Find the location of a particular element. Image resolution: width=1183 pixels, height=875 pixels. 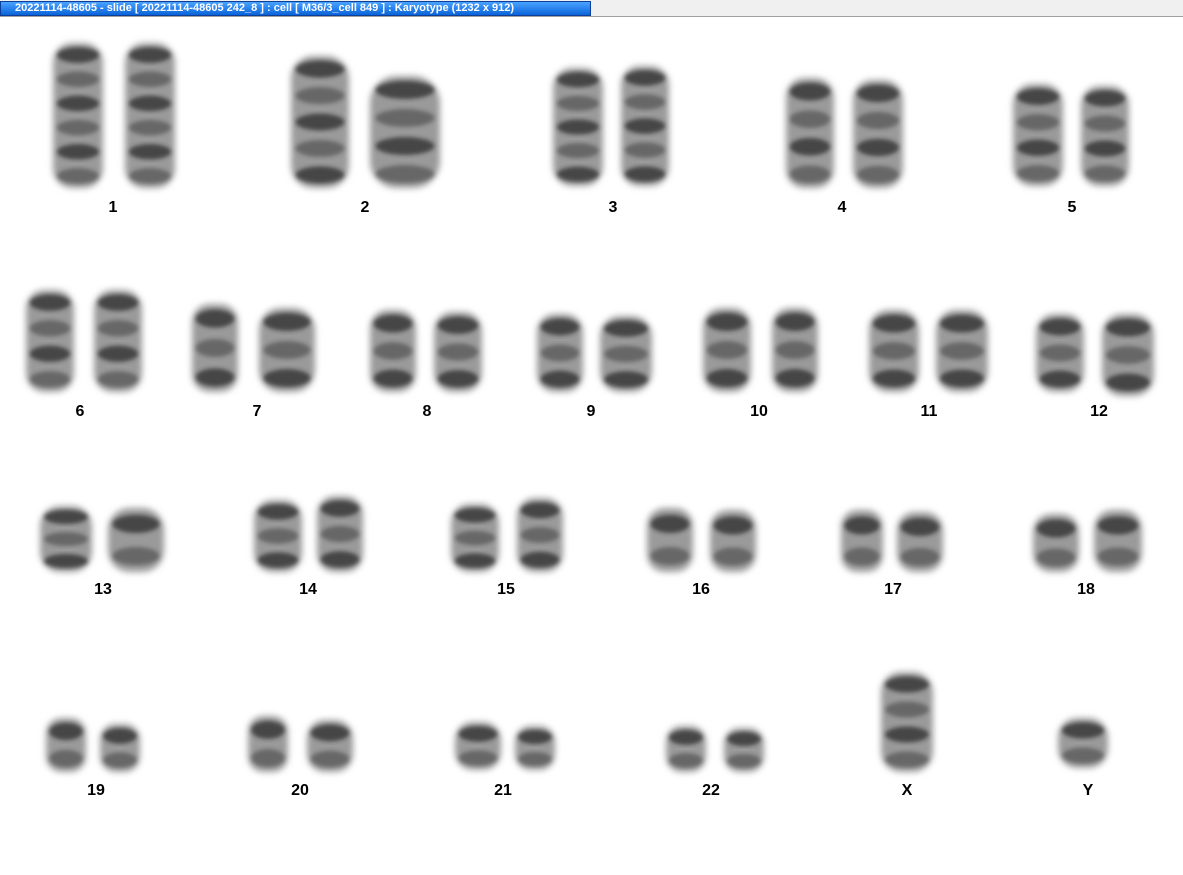

chromosome-label-16: 16 is located at coordinates (701, 589).